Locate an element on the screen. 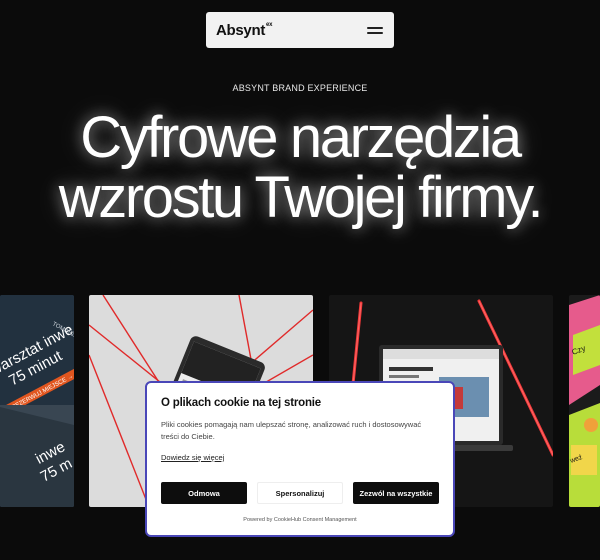 The height and width of the screenshot is (560, 600). learn-more-link: Dowiedz się więcej is located at coordinates (192, 457).